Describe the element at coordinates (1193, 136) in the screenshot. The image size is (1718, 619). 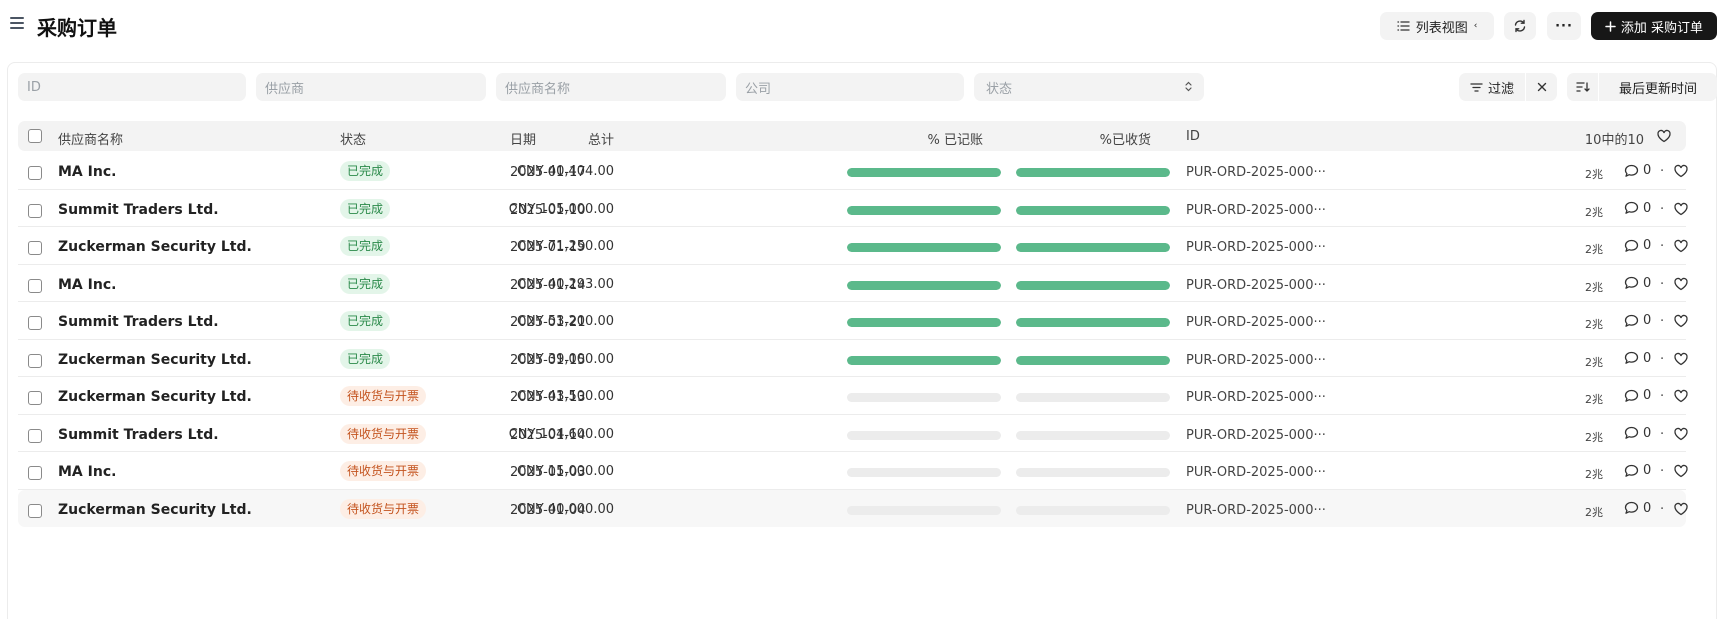
I see `column-header-id: ID` at that location.